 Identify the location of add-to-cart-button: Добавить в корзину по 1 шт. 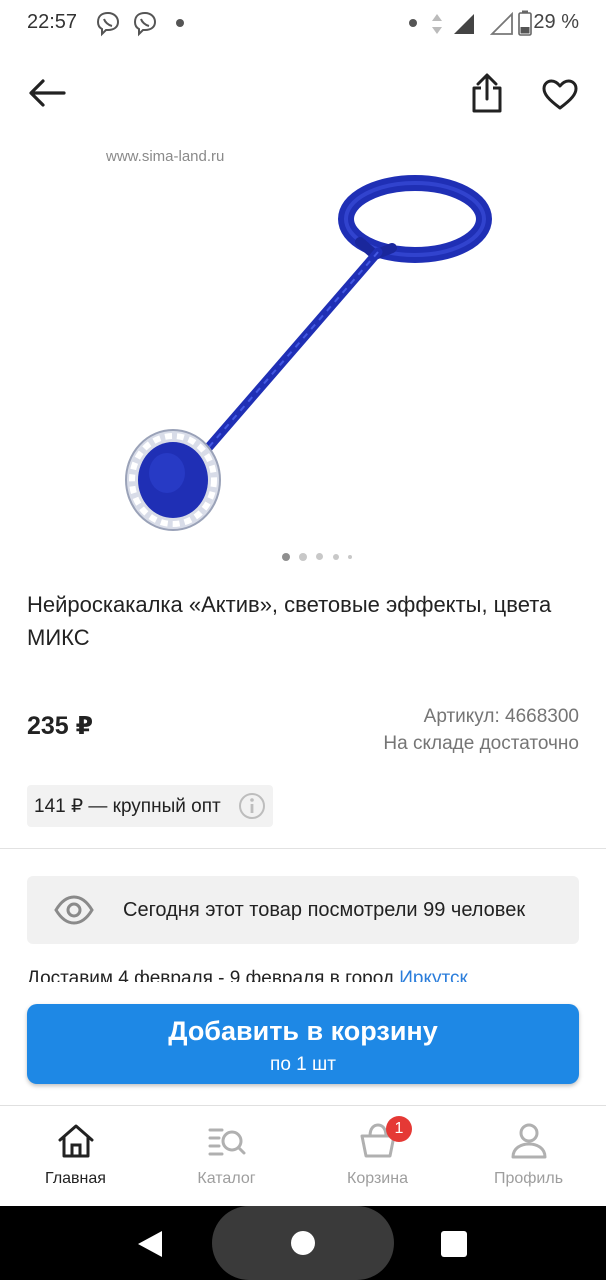
(303, 1044).